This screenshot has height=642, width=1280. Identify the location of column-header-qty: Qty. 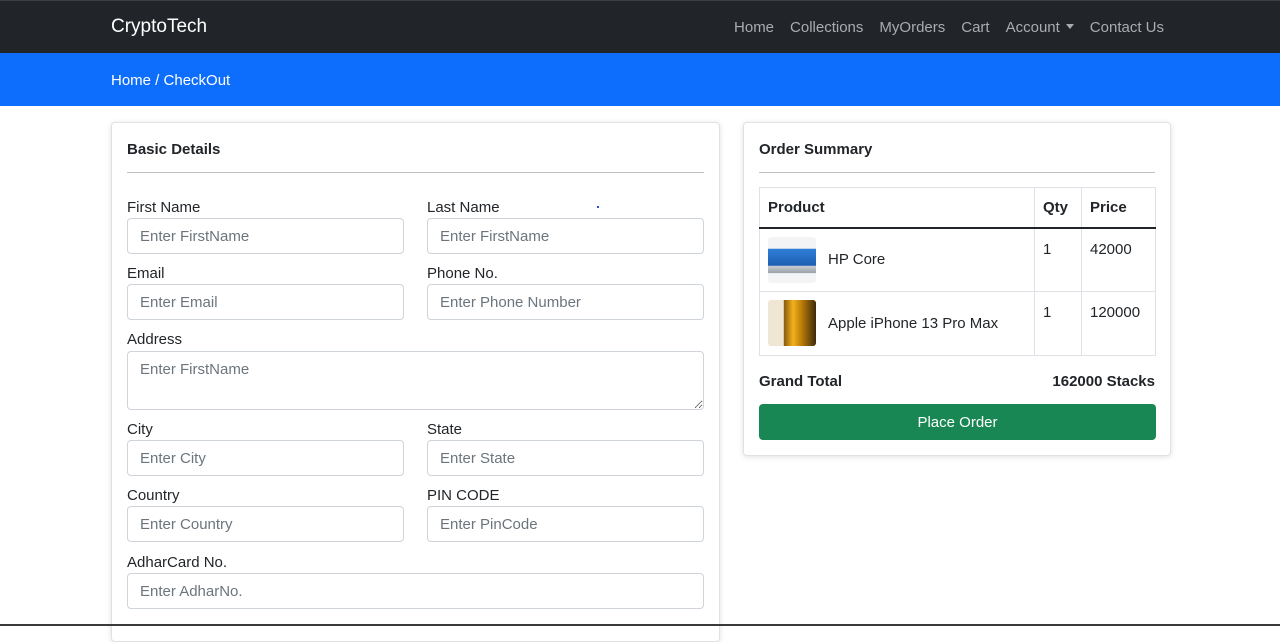
(1058, 208).